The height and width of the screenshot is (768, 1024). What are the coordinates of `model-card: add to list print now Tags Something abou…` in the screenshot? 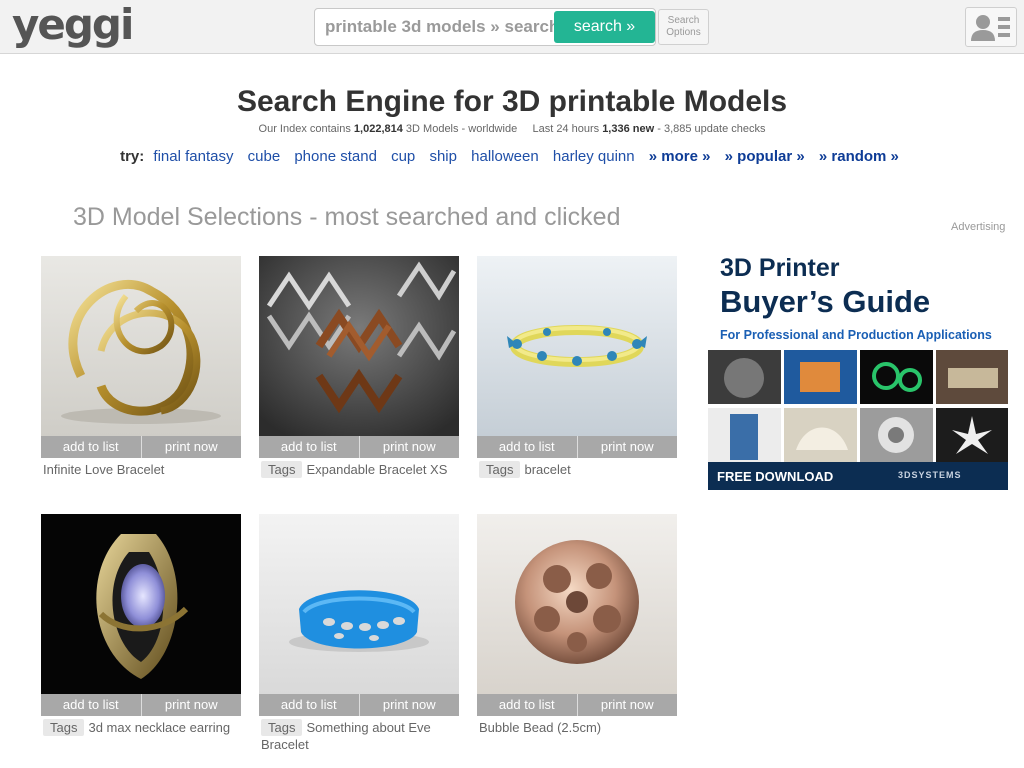 It's located at (359, 633).